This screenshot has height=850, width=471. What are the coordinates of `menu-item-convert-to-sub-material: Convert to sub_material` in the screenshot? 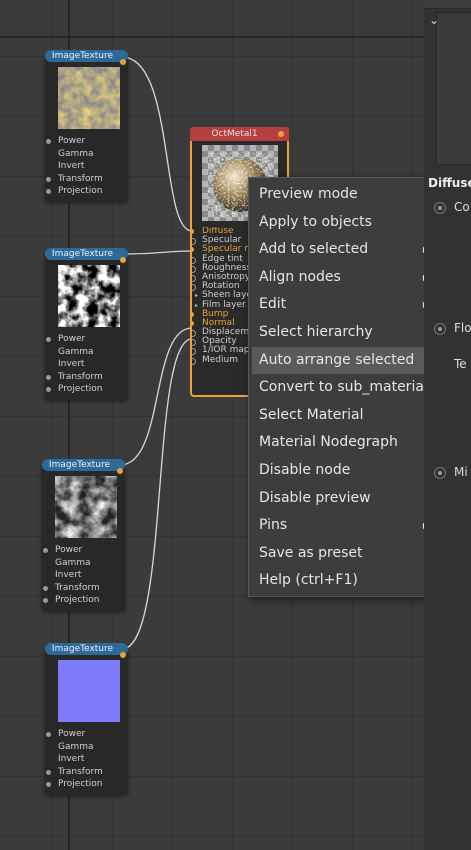 It's located at (336, 388).